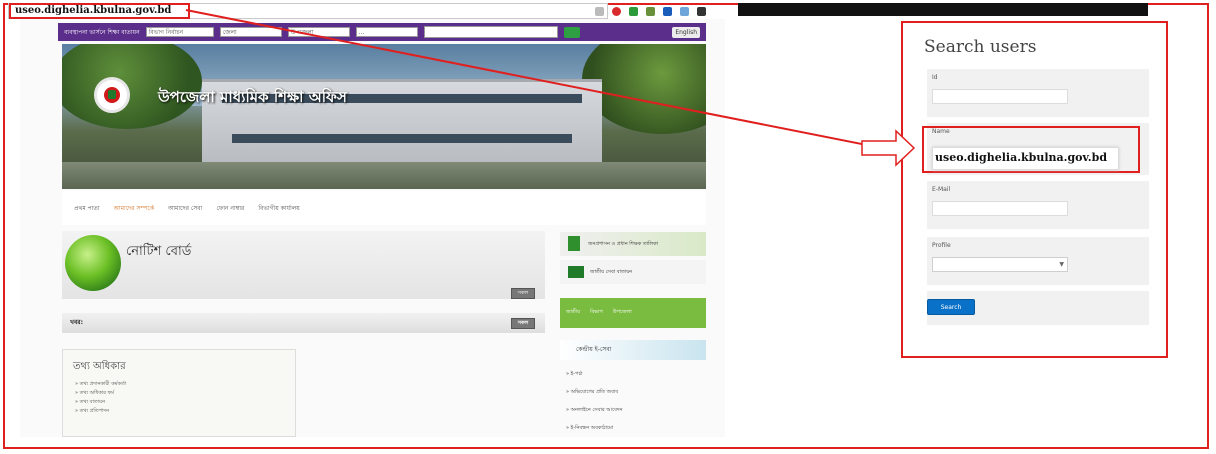 Image resolution: width=1216 pixels, height=454 pixels. What do you see at coordinates (99, 366) in the screenshot?
I see `info-title: তথ্য অধিকার` at bounding box center [99, 366].